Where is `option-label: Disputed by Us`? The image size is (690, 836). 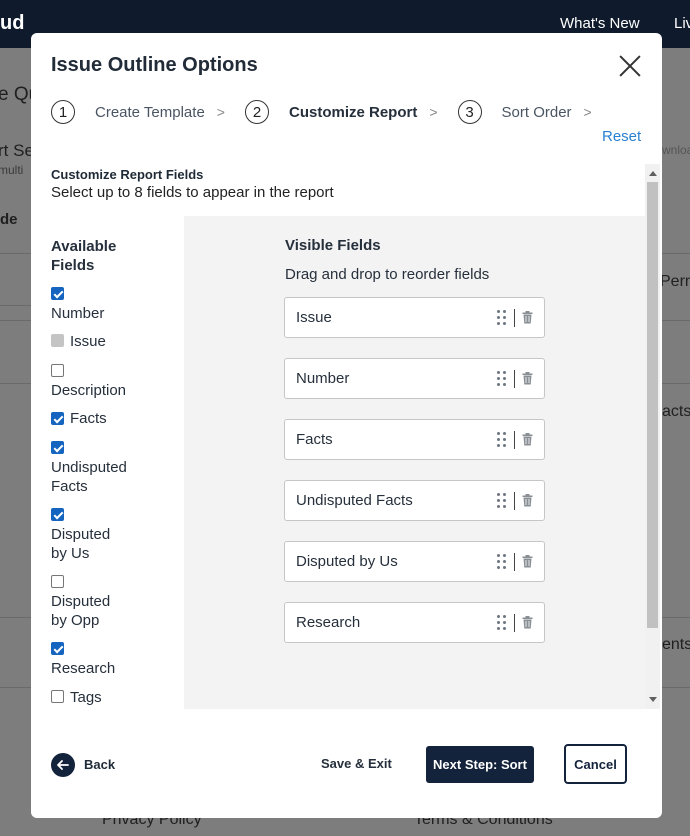
option-label: Disputed by Us is located at coordinates (81, 544).